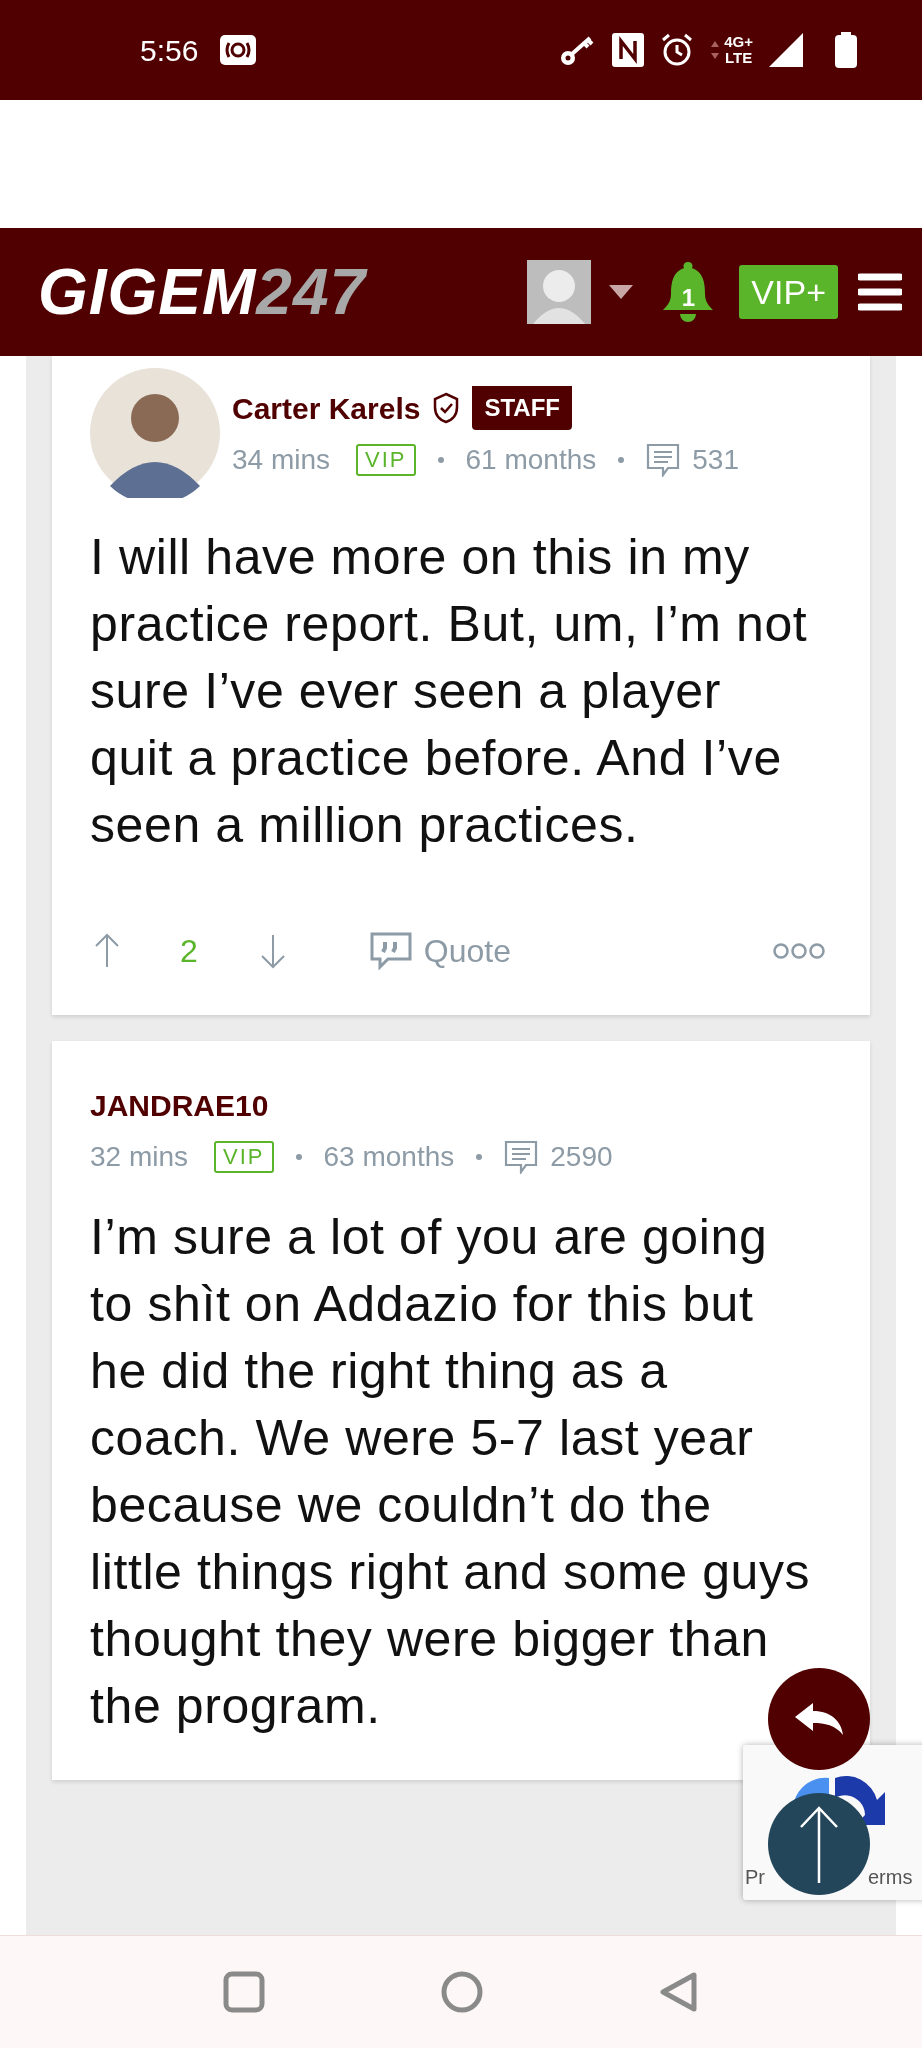 The width and height of the screenshot is (922, 2048). Describe the element at coordinates (326, 408) in the screenshot. I see `author-name: Carter Karels` at that location.